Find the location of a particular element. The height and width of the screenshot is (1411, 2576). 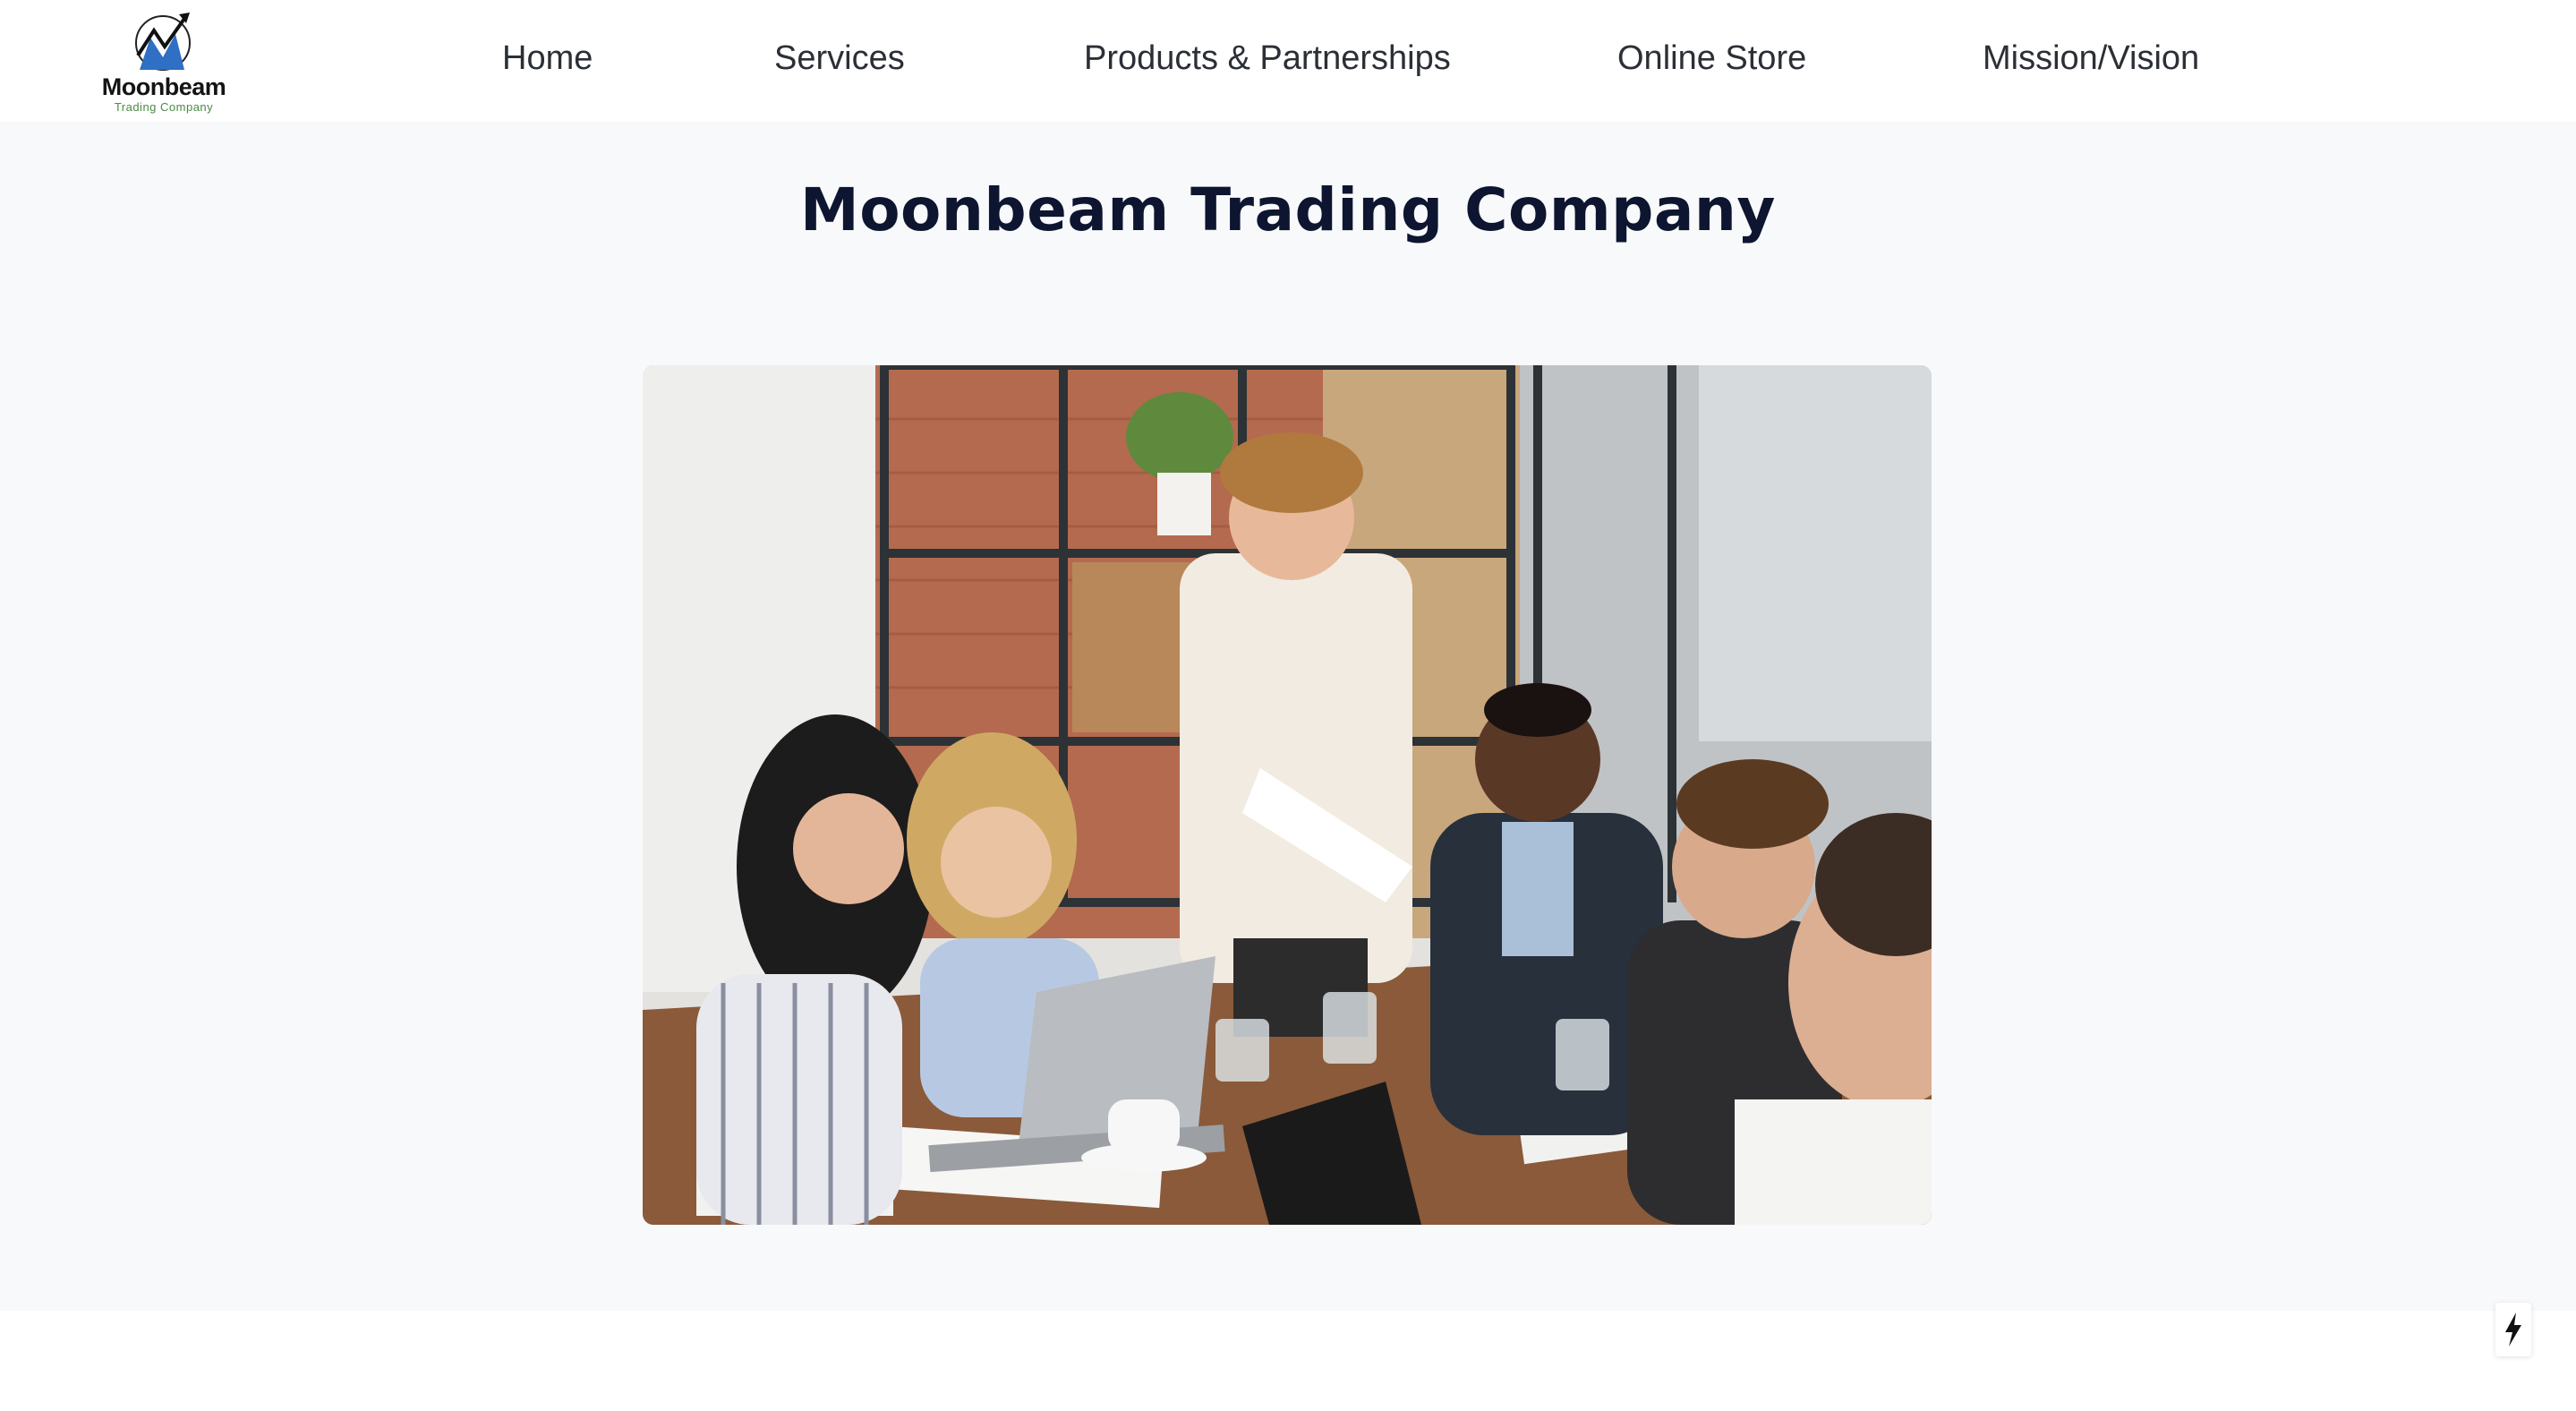

page-bottom-area is located at coordinates (1288, 1361).